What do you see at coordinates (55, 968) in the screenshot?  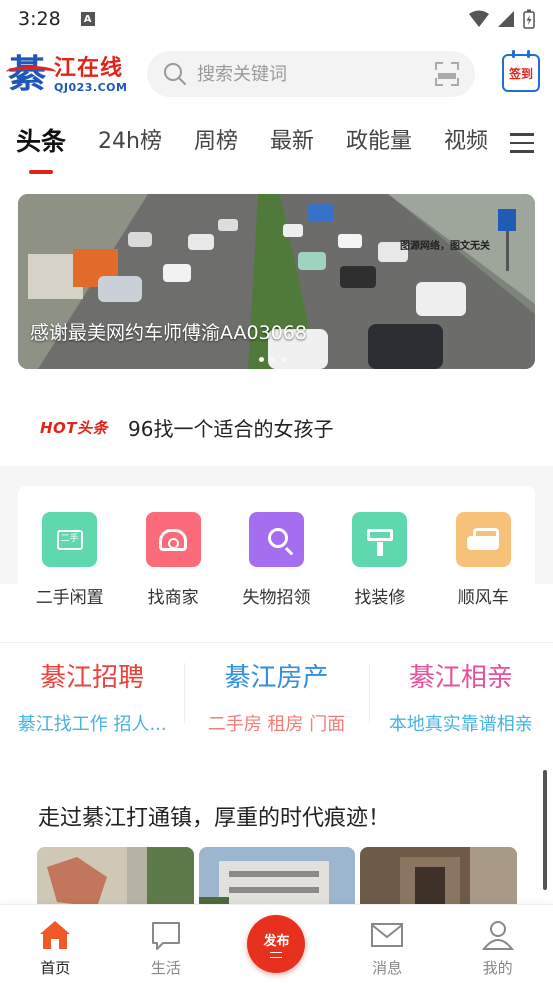 I see `nav-label: 首页` at bounding box center [55, 968].